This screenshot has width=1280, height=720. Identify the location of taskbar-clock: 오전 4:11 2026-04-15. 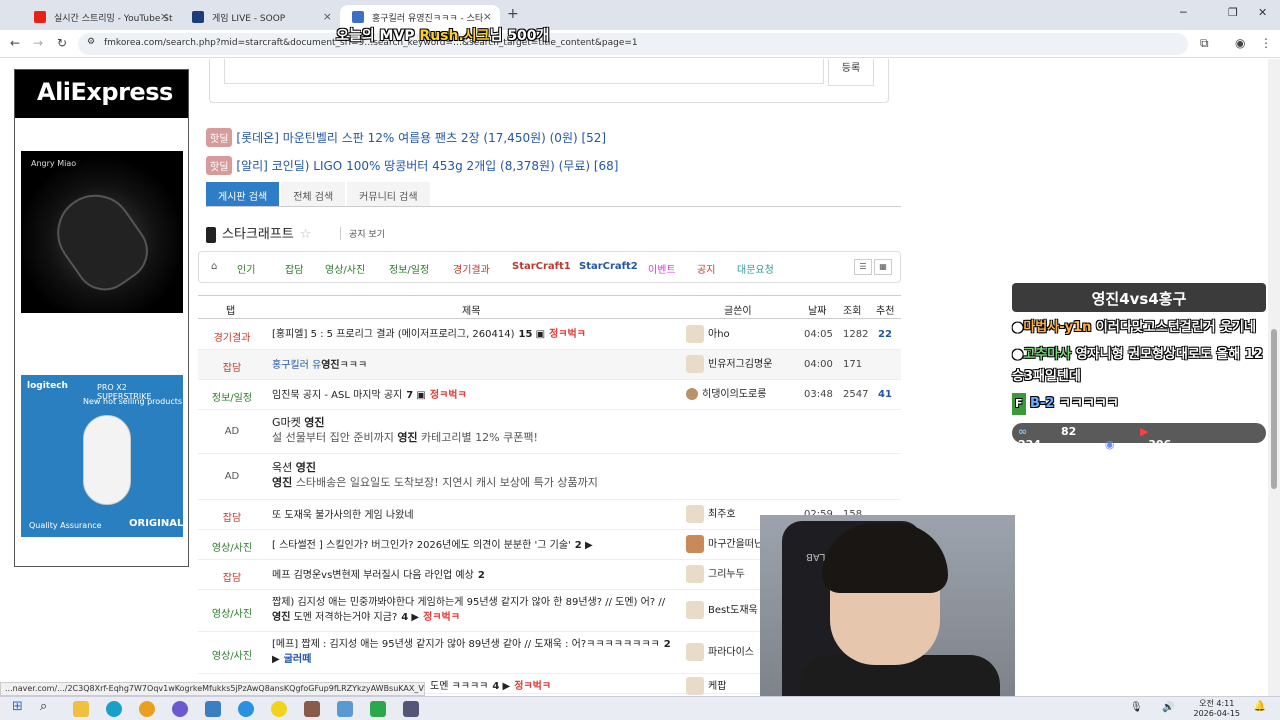
(1217, 709).